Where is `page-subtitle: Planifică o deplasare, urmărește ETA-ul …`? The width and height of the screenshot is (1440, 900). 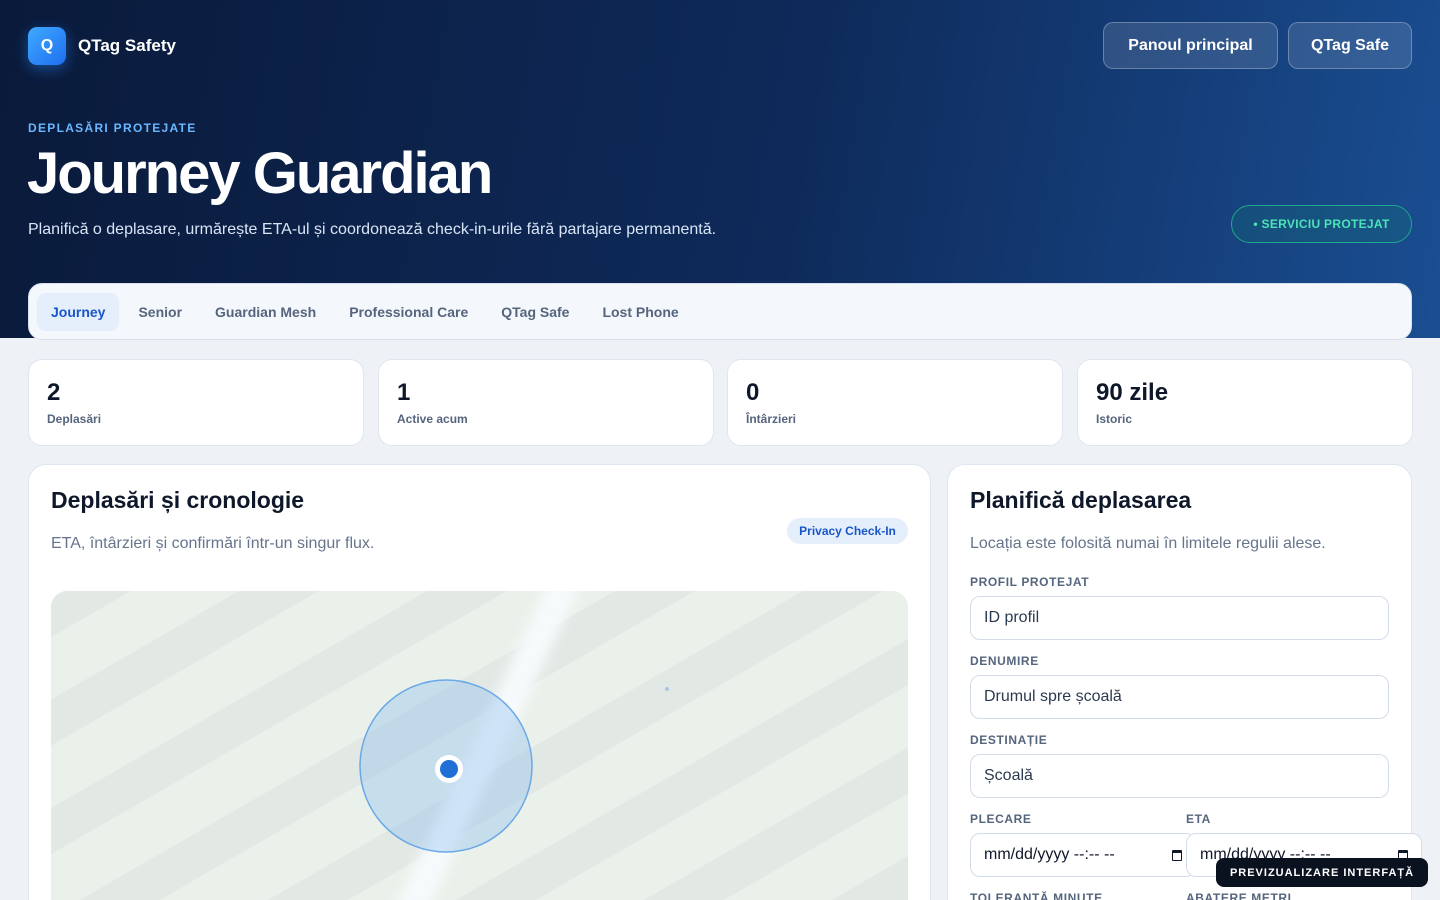 page-subtitle: Planifică o deplasare, urmărește ETA-ul … is located at coordinates (372, 229).